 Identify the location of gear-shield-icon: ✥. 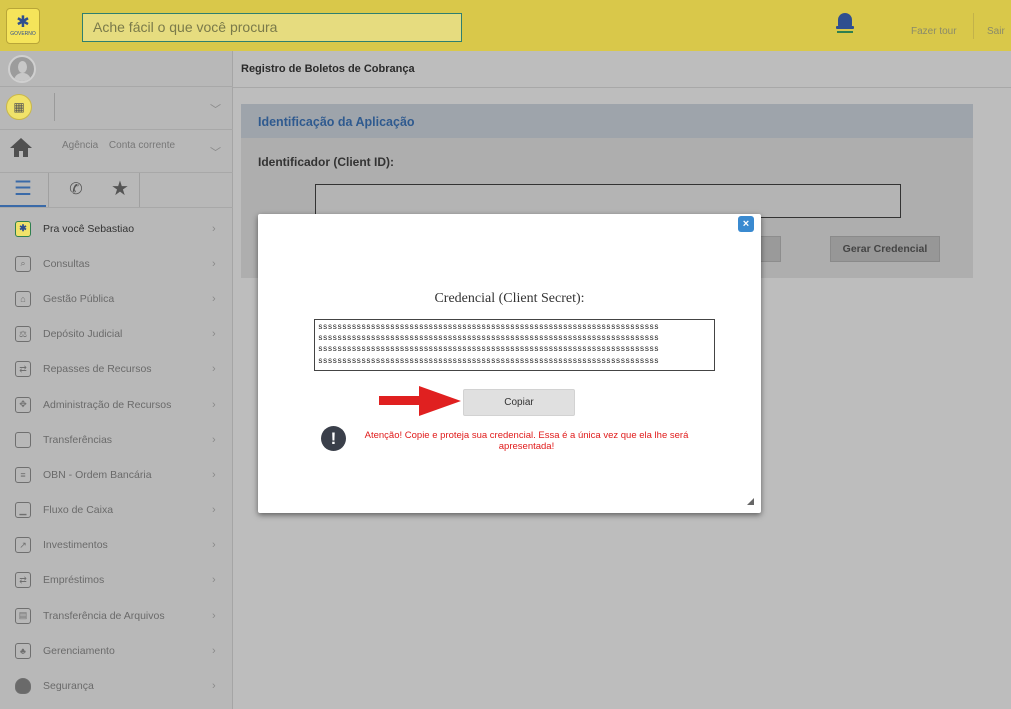
(23, 404).